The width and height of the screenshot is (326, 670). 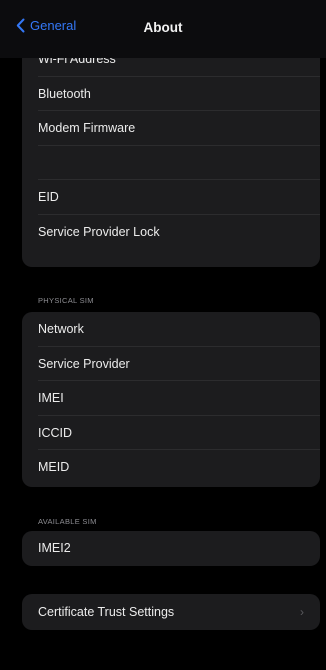 I want to click on imei-row: IMEI, so click(x=171, y=398).